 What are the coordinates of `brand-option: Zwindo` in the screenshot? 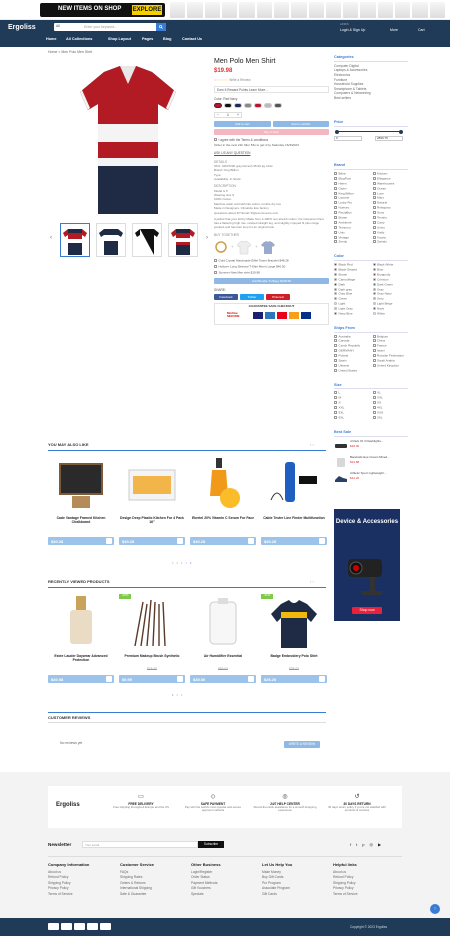 It's located at (390, 242).